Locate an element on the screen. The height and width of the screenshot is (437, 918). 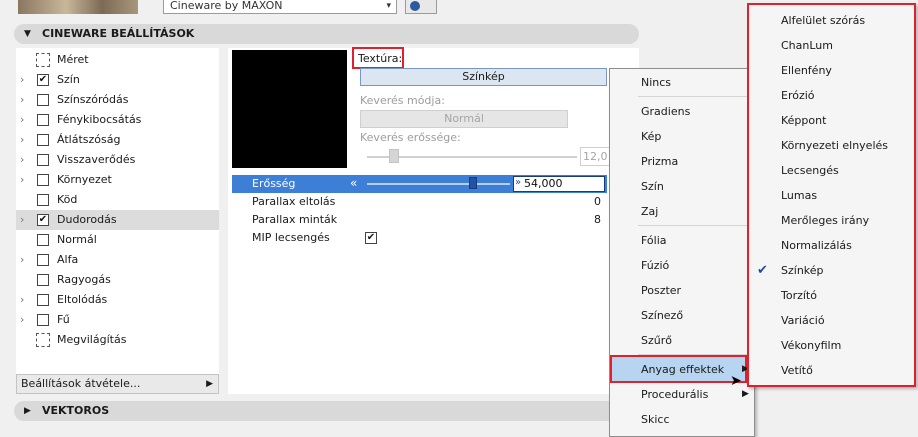
strength-slider-track is located at coordinates (438, 184).